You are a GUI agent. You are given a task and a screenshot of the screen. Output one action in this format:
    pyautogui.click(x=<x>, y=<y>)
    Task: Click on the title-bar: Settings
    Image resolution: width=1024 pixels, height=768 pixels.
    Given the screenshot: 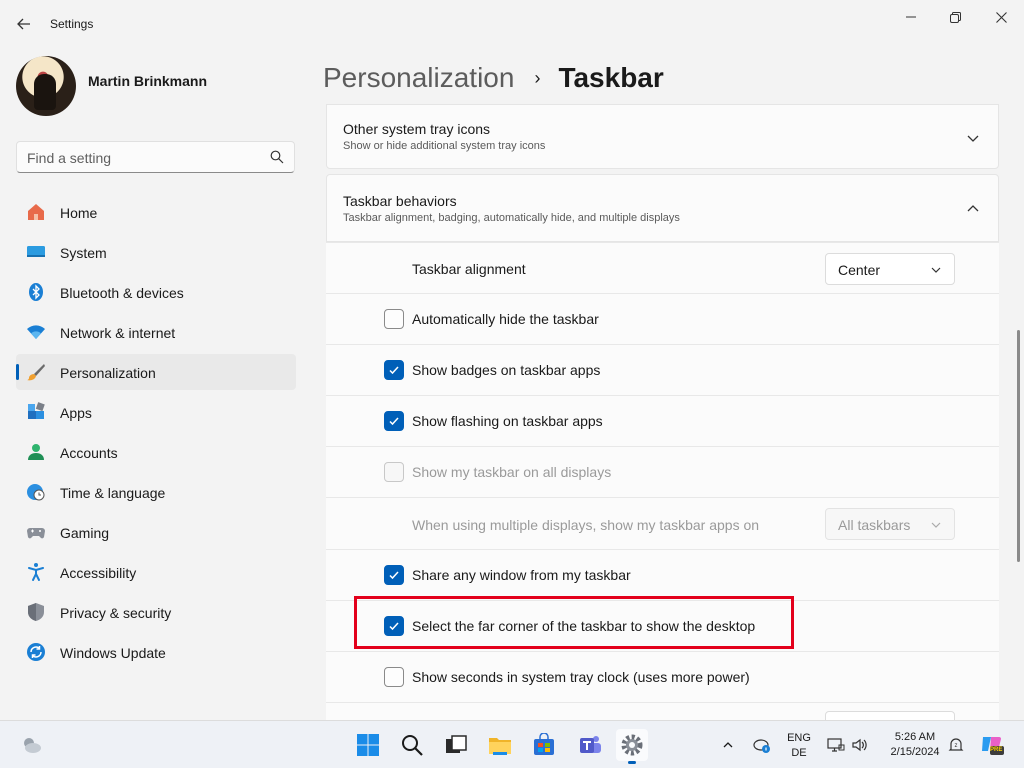 What is the action you would take?
    pyautogui.click(x=512, y=24)
    